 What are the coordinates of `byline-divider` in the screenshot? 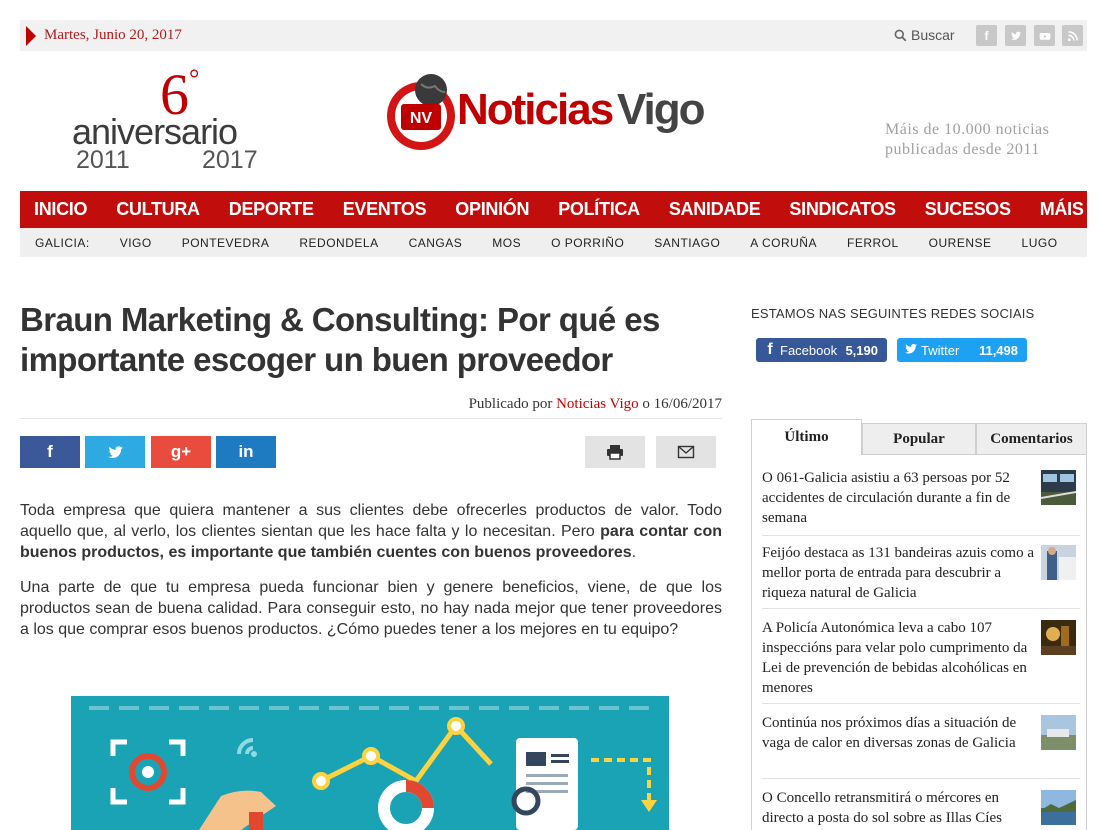 It's located at (371, 418).